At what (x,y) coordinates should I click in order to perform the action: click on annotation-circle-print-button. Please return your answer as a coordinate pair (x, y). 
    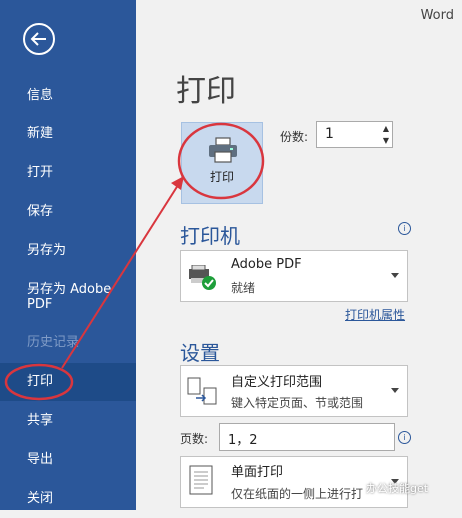
    Looking at the image, I should click on (221, 161).